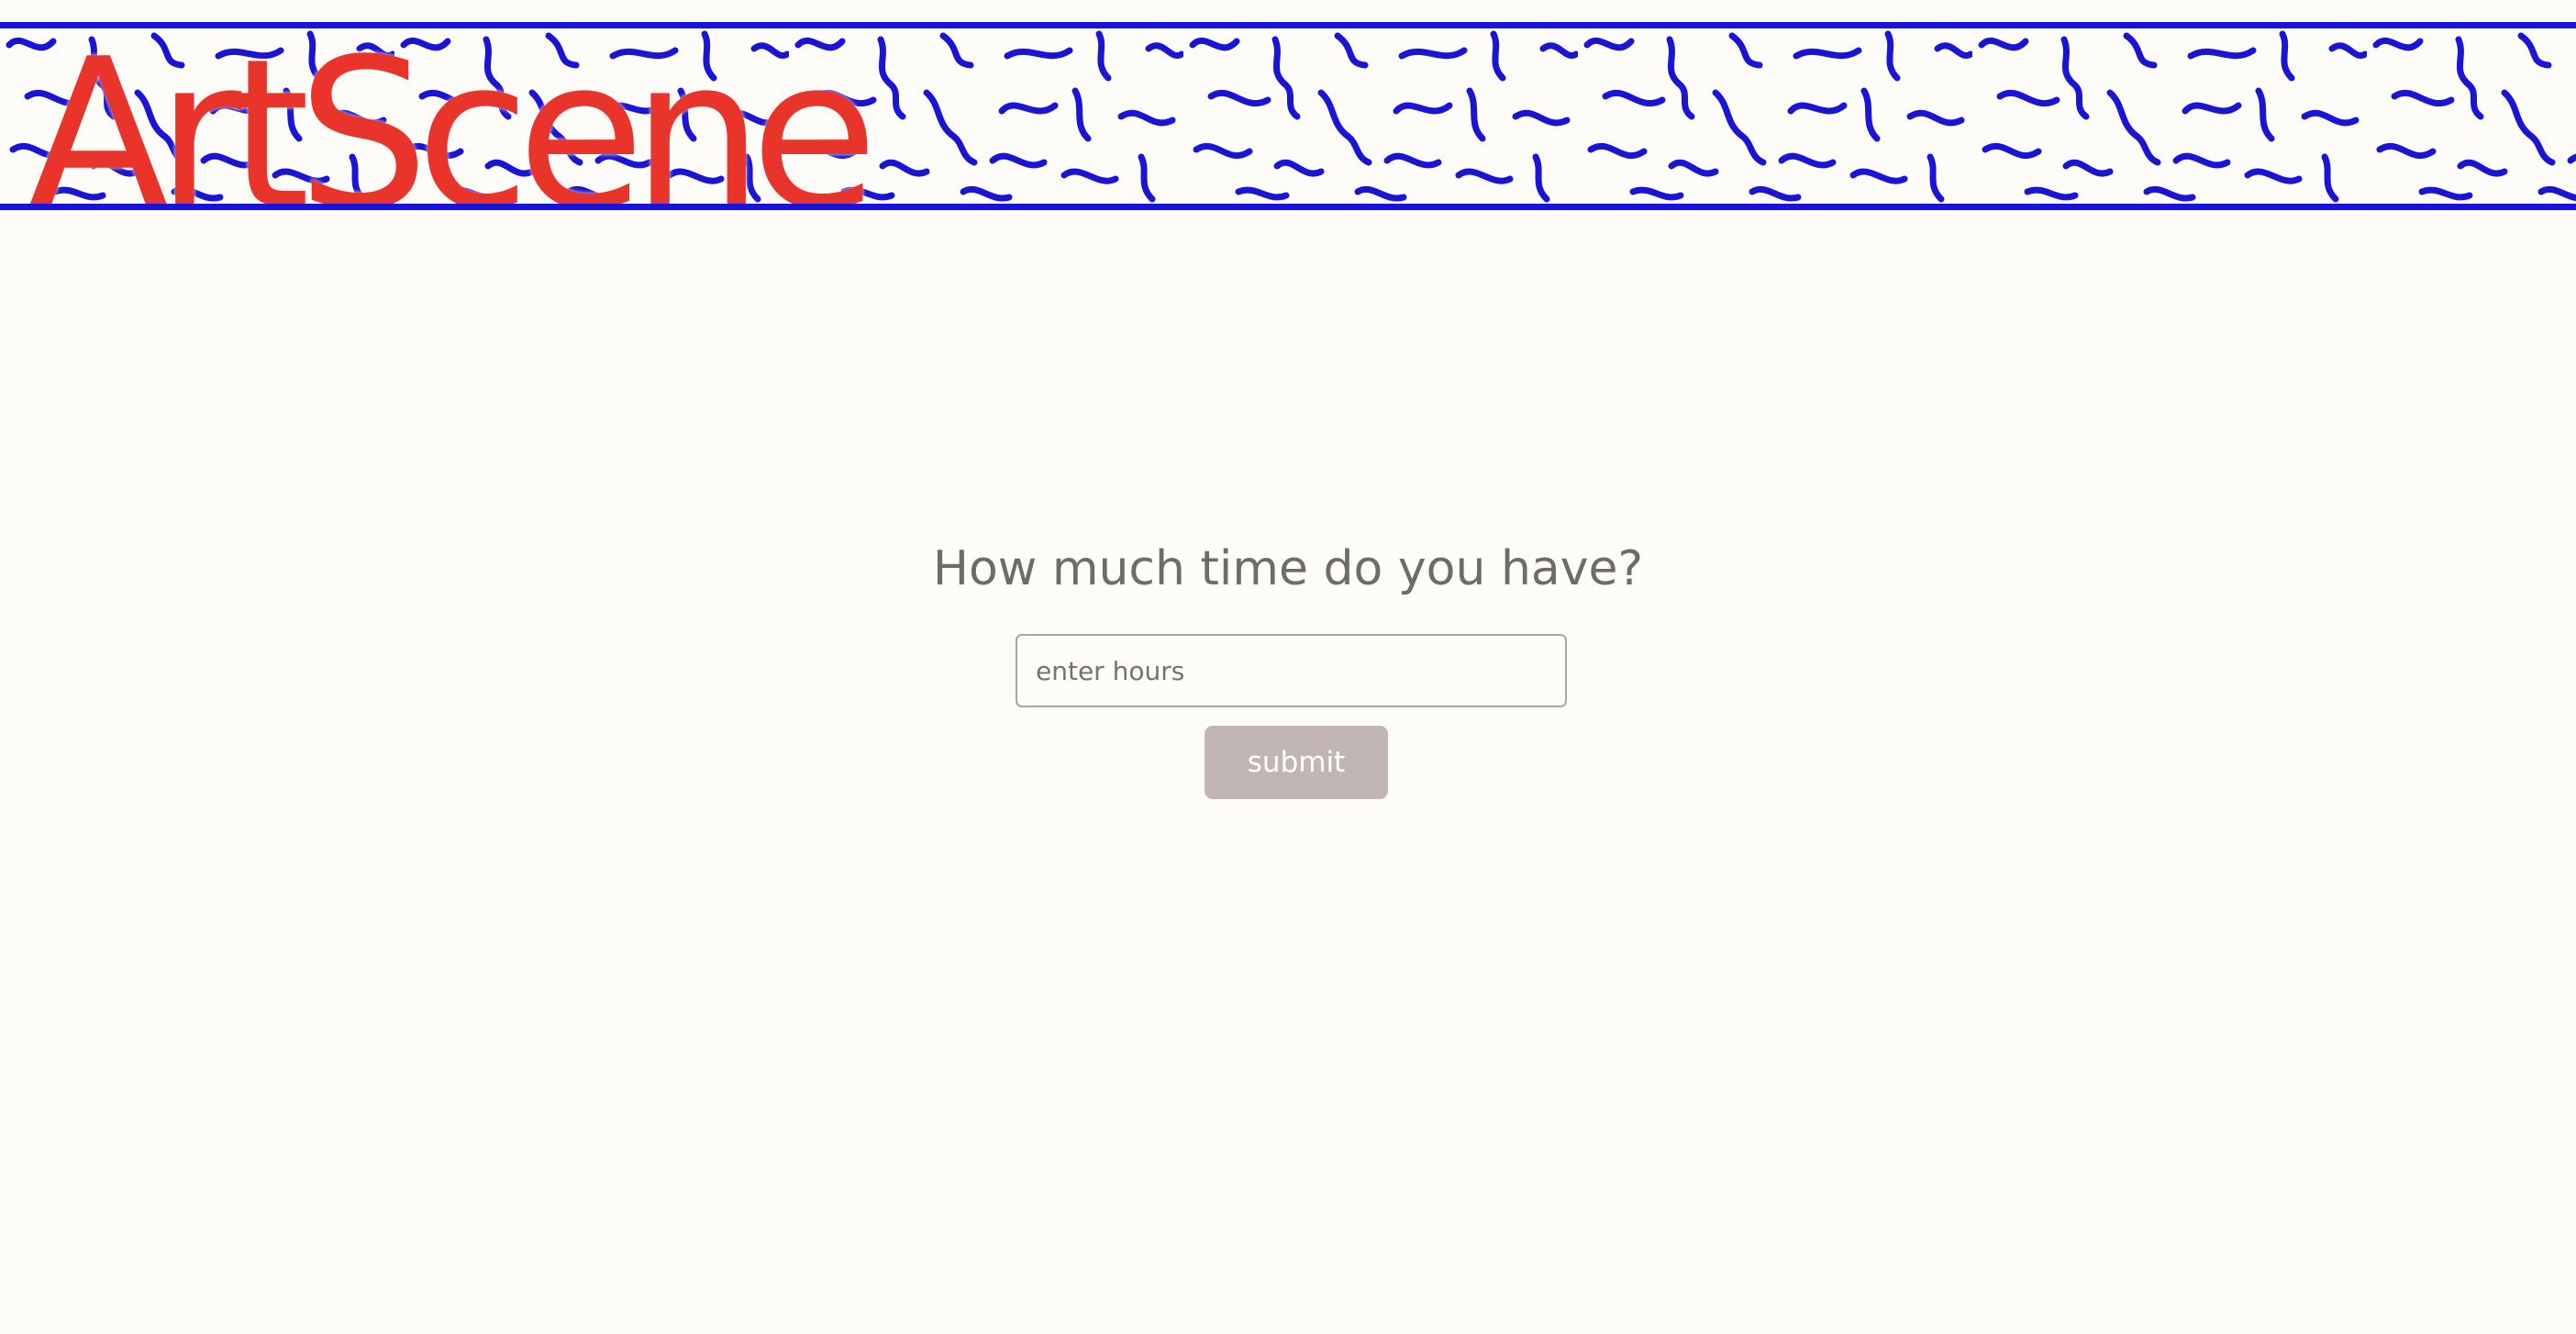 The height and width of the screenshot is (1334, 2576). Describe the element at coordinates (1296, 762) in the screenshot. I see `submit-button: submit` at that location.